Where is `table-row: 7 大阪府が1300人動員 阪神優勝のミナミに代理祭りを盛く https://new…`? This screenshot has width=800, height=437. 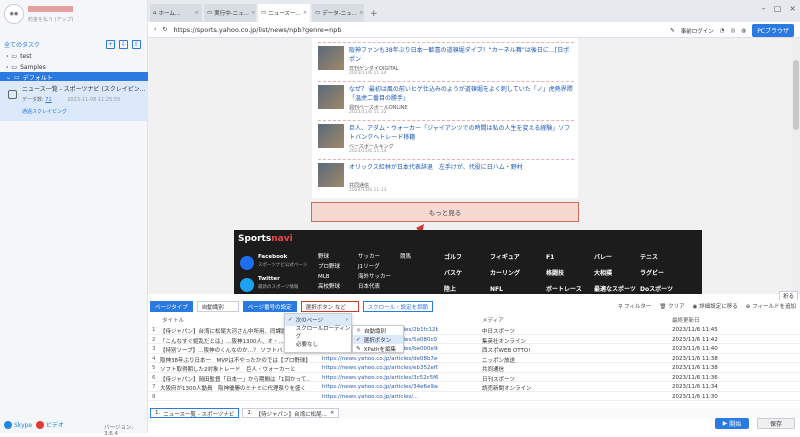 table-row: 7 大阪府が1300人動員 阪神優勝のミナミに代理祭りを盛く https://new… is located at coordinates (474, 387).